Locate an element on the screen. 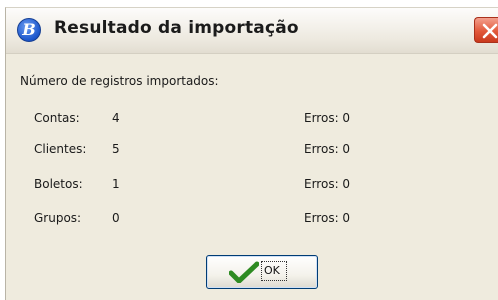 The width and height of the screenshot is (498, 300). row-label-contas: Contas: is located at coordinates (57, 118).